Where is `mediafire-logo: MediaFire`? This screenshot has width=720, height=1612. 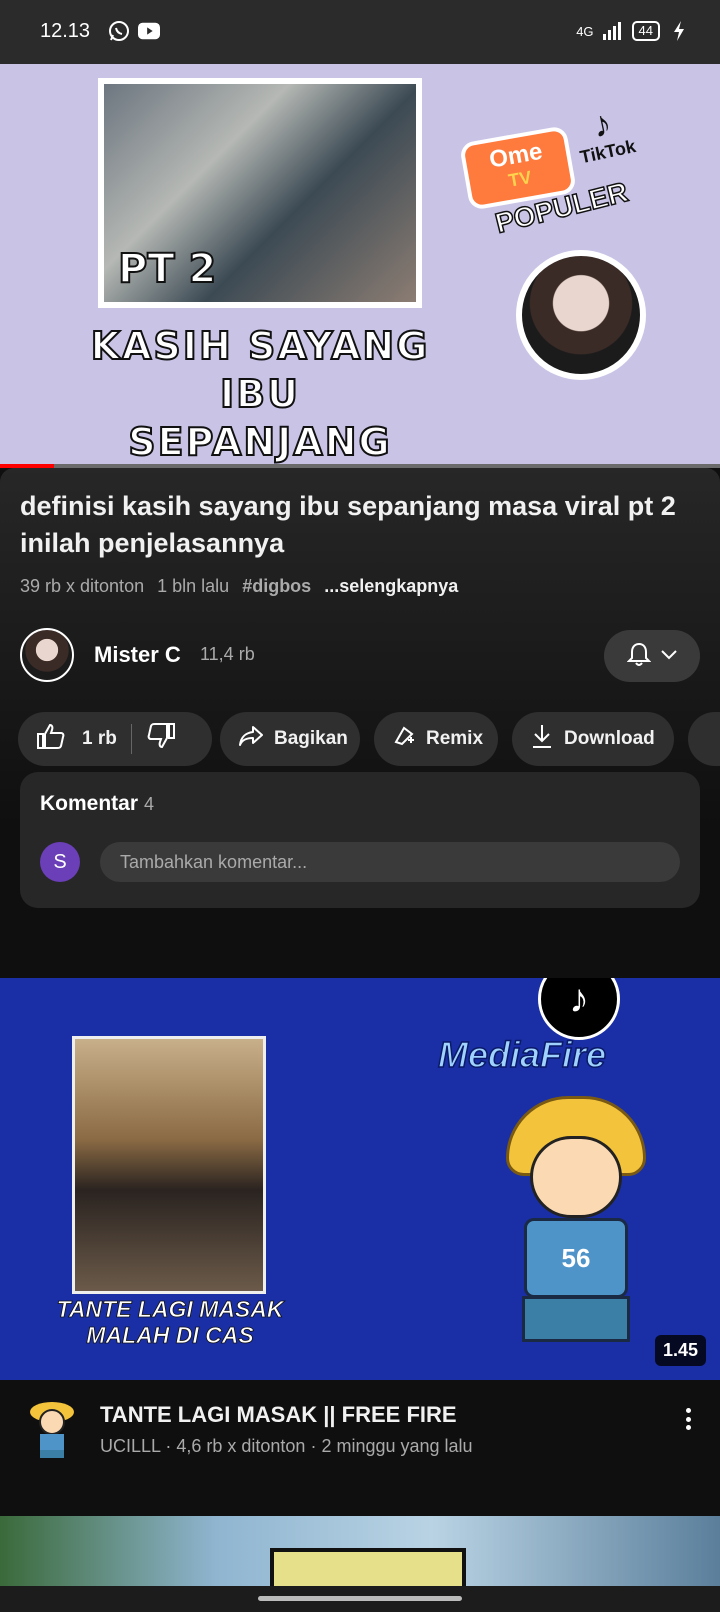 mediafire-logo: MediaFire is located at coordinates (522, 1054).